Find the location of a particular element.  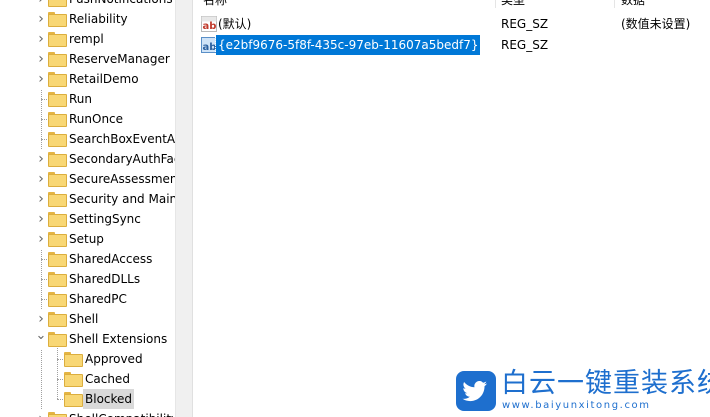

tree-item: › RetailDemo is located at coordinates (87, 79).